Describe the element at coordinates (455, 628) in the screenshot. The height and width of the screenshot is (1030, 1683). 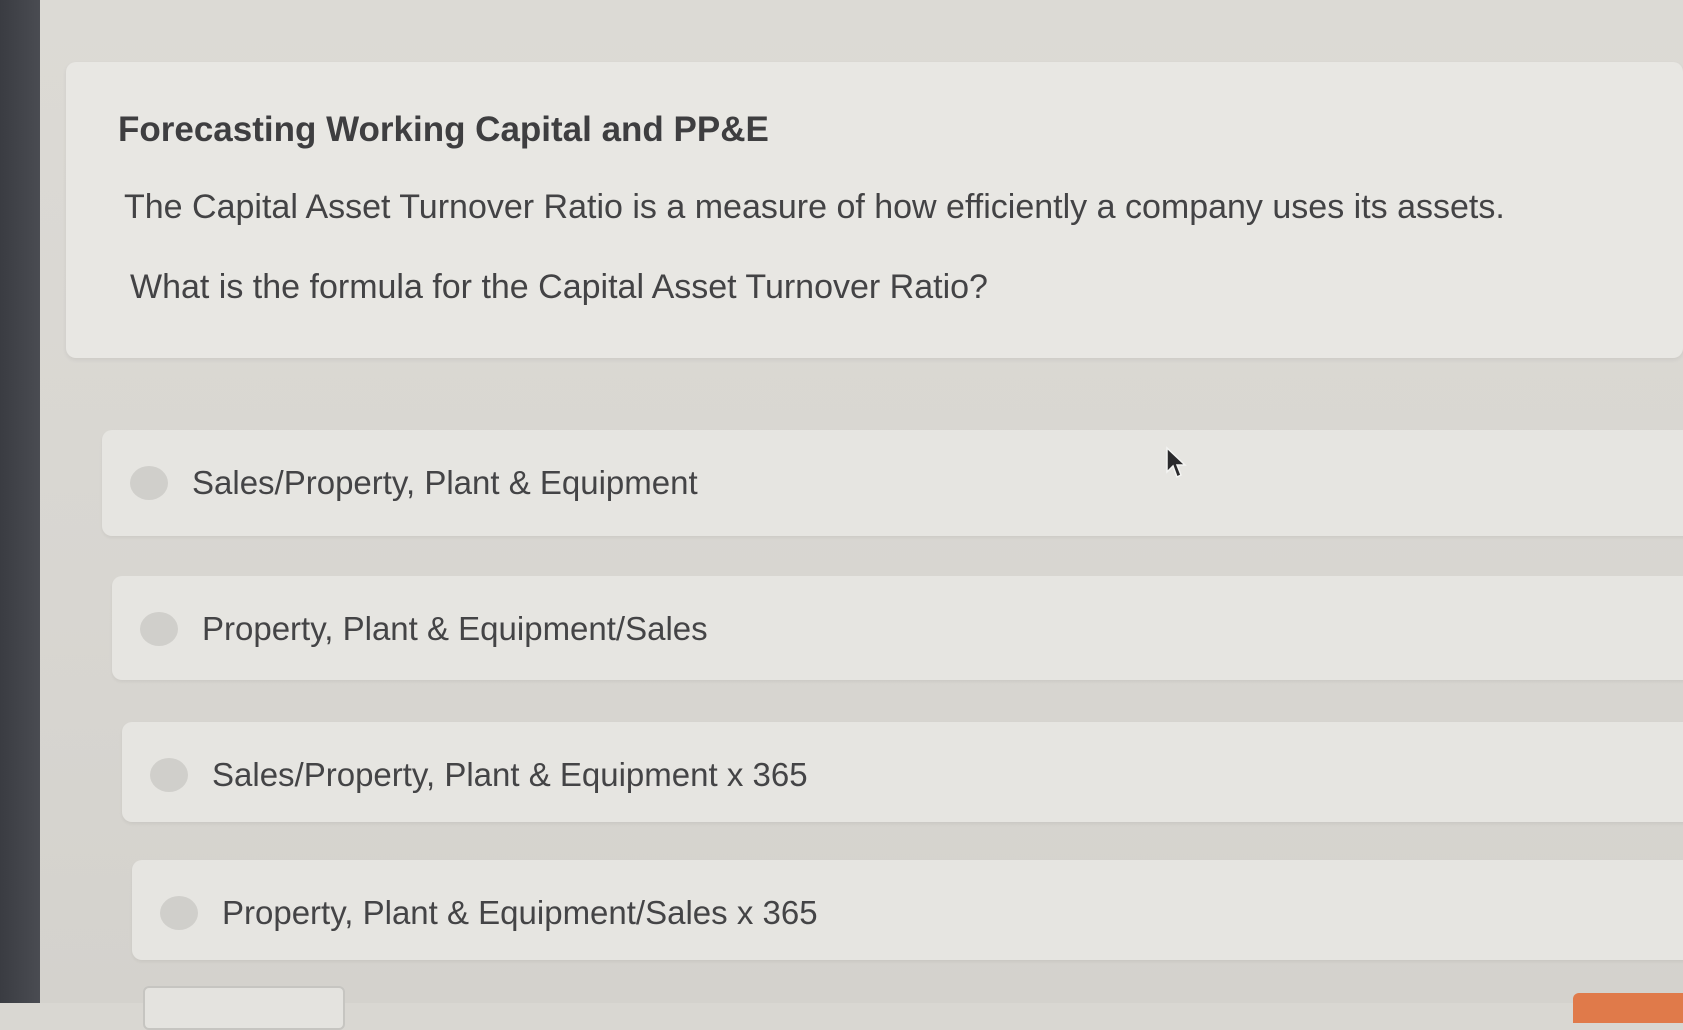
I see `answer-option-label: Property, Plant & Equipment/Sales` at that location.